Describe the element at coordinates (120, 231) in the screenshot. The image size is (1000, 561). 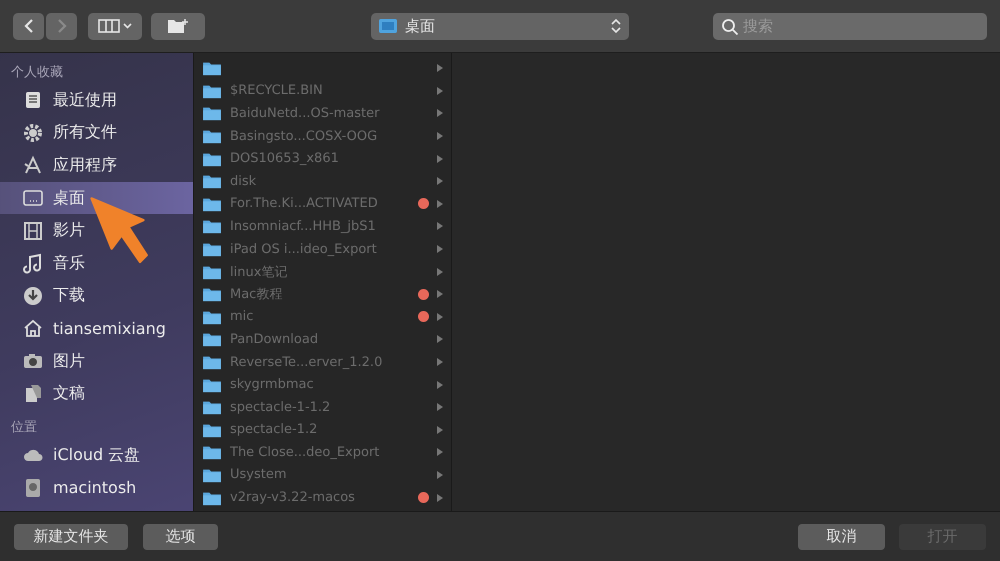
I see `pointer-arrow-drawing` at that location.